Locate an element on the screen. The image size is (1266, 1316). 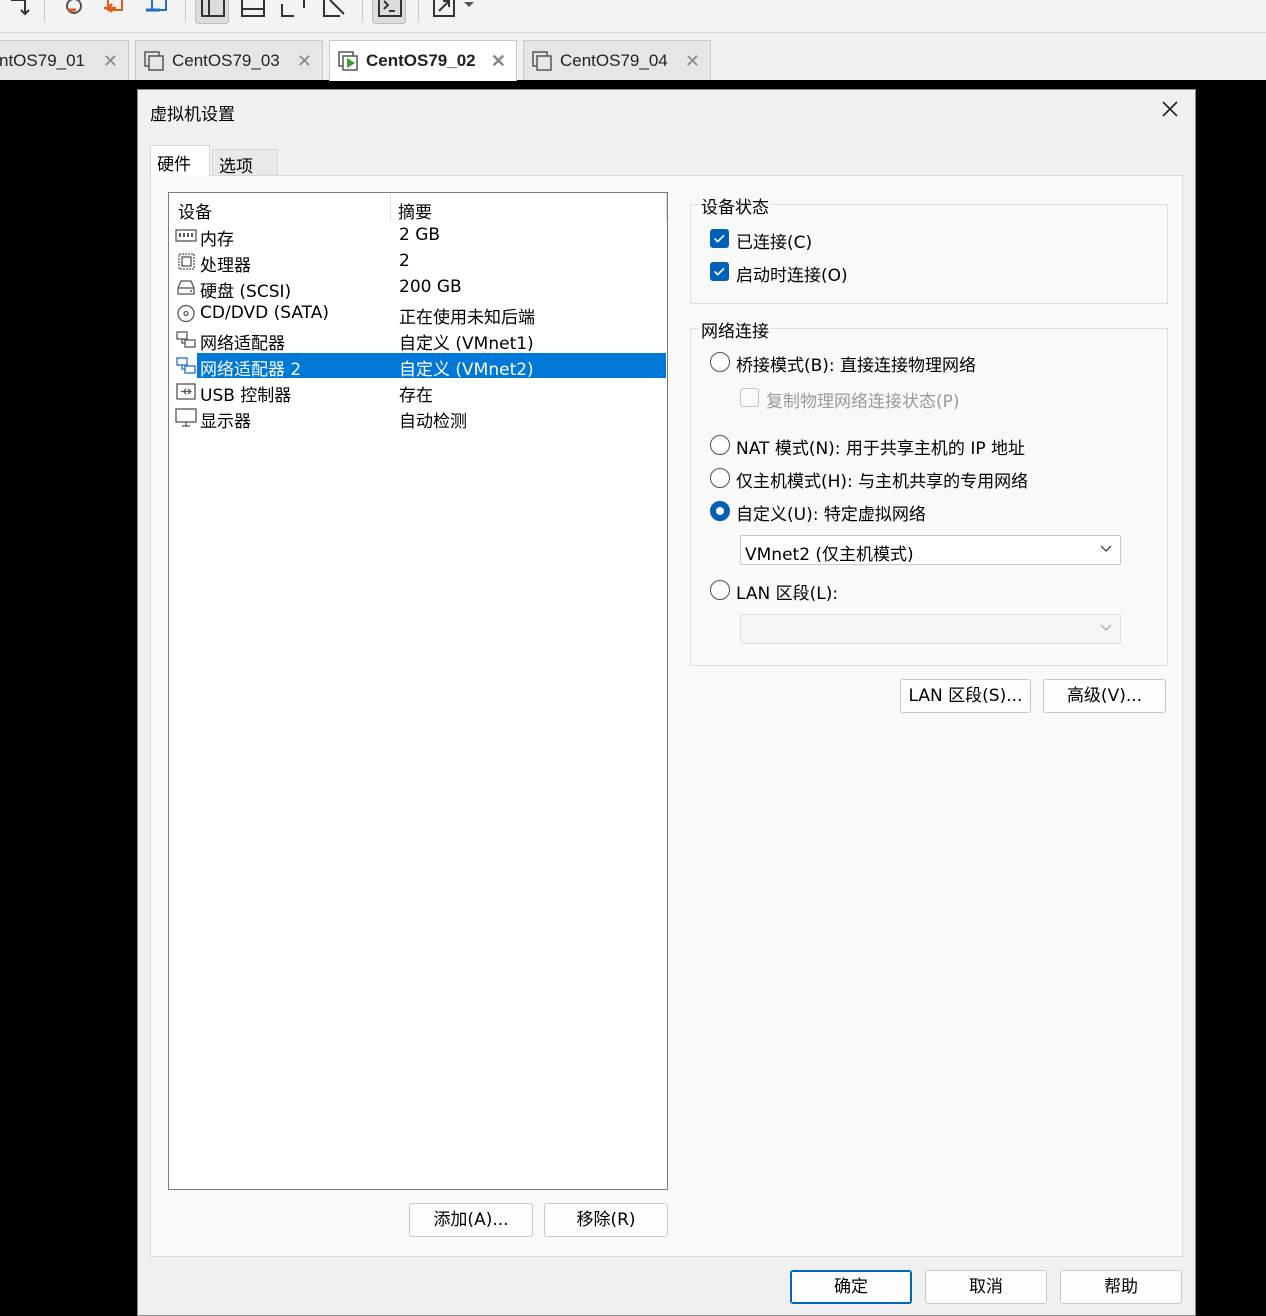
device-status-group: 设备状态 已连接(C) 启动时连接(O) is located at coordinates (929, 248).